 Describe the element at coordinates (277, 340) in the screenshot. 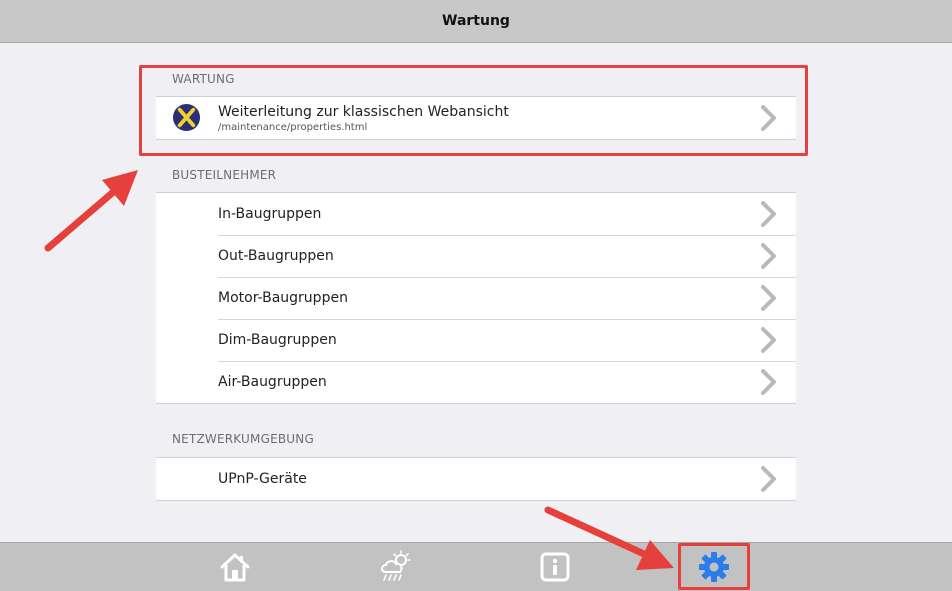

I see `list-item-label: Dim-Baugruppen` at that location.